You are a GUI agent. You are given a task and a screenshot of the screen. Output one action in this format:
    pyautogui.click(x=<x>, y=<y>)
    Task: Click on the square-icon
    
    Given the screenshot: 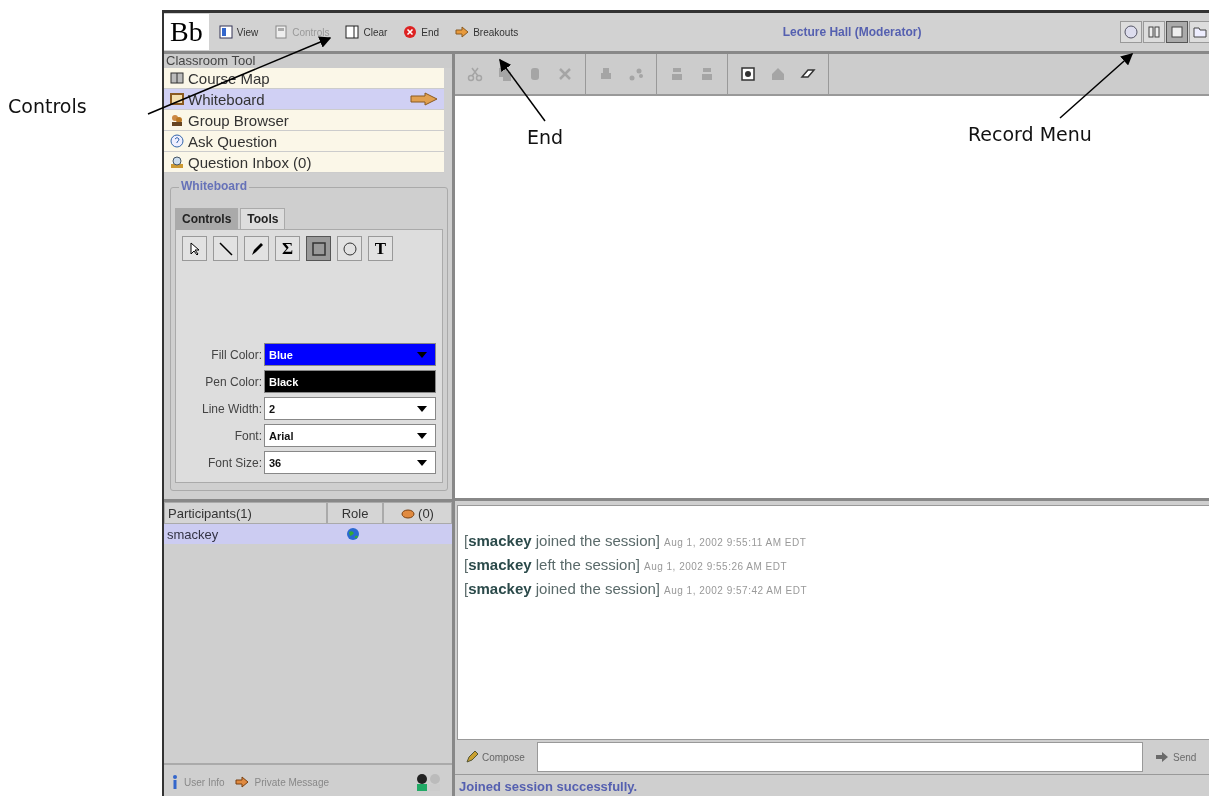 What is the action you would take?
    pyautogui.click(x=1177, y=32)
    